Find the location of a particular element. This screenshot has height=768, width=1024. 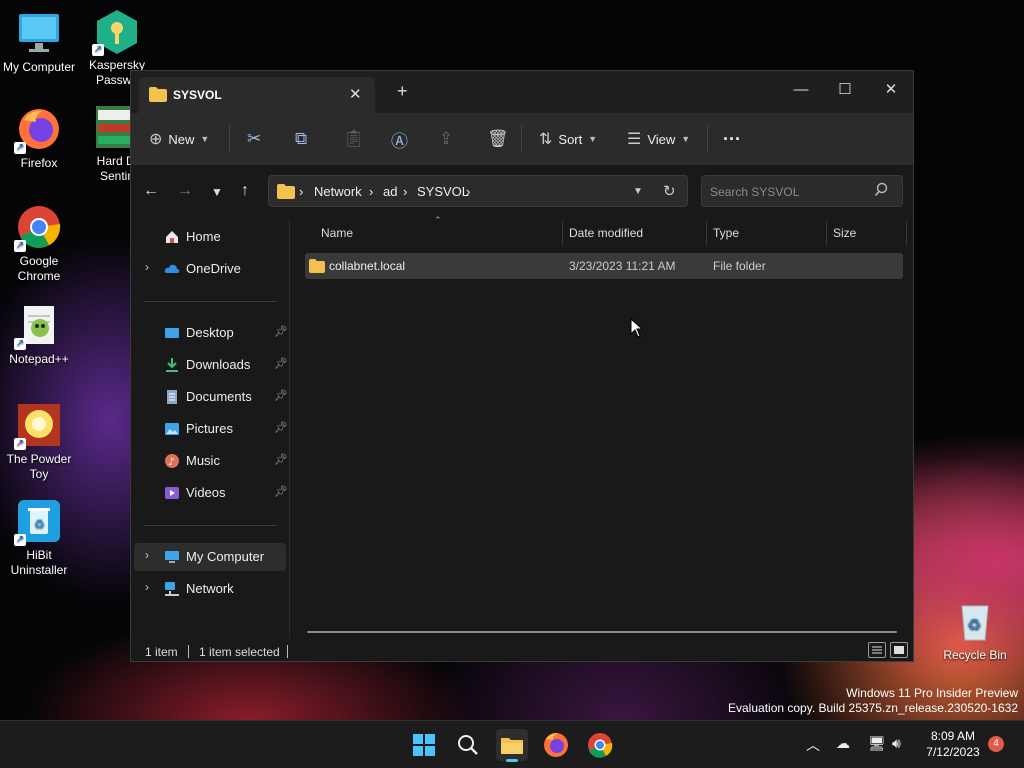

close-window-button: ✕ is located at coordinates (891, 90).